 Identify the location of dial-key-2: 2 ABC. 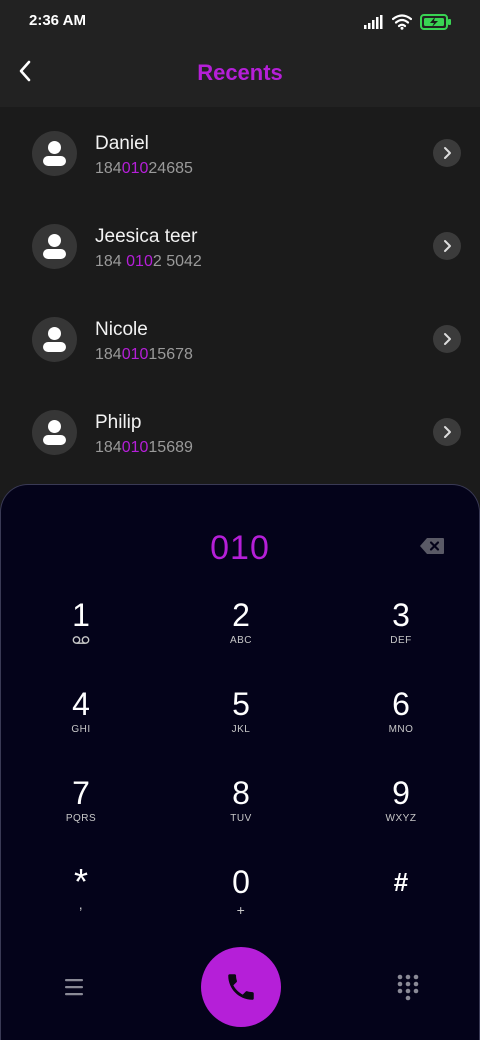
(241, 633).